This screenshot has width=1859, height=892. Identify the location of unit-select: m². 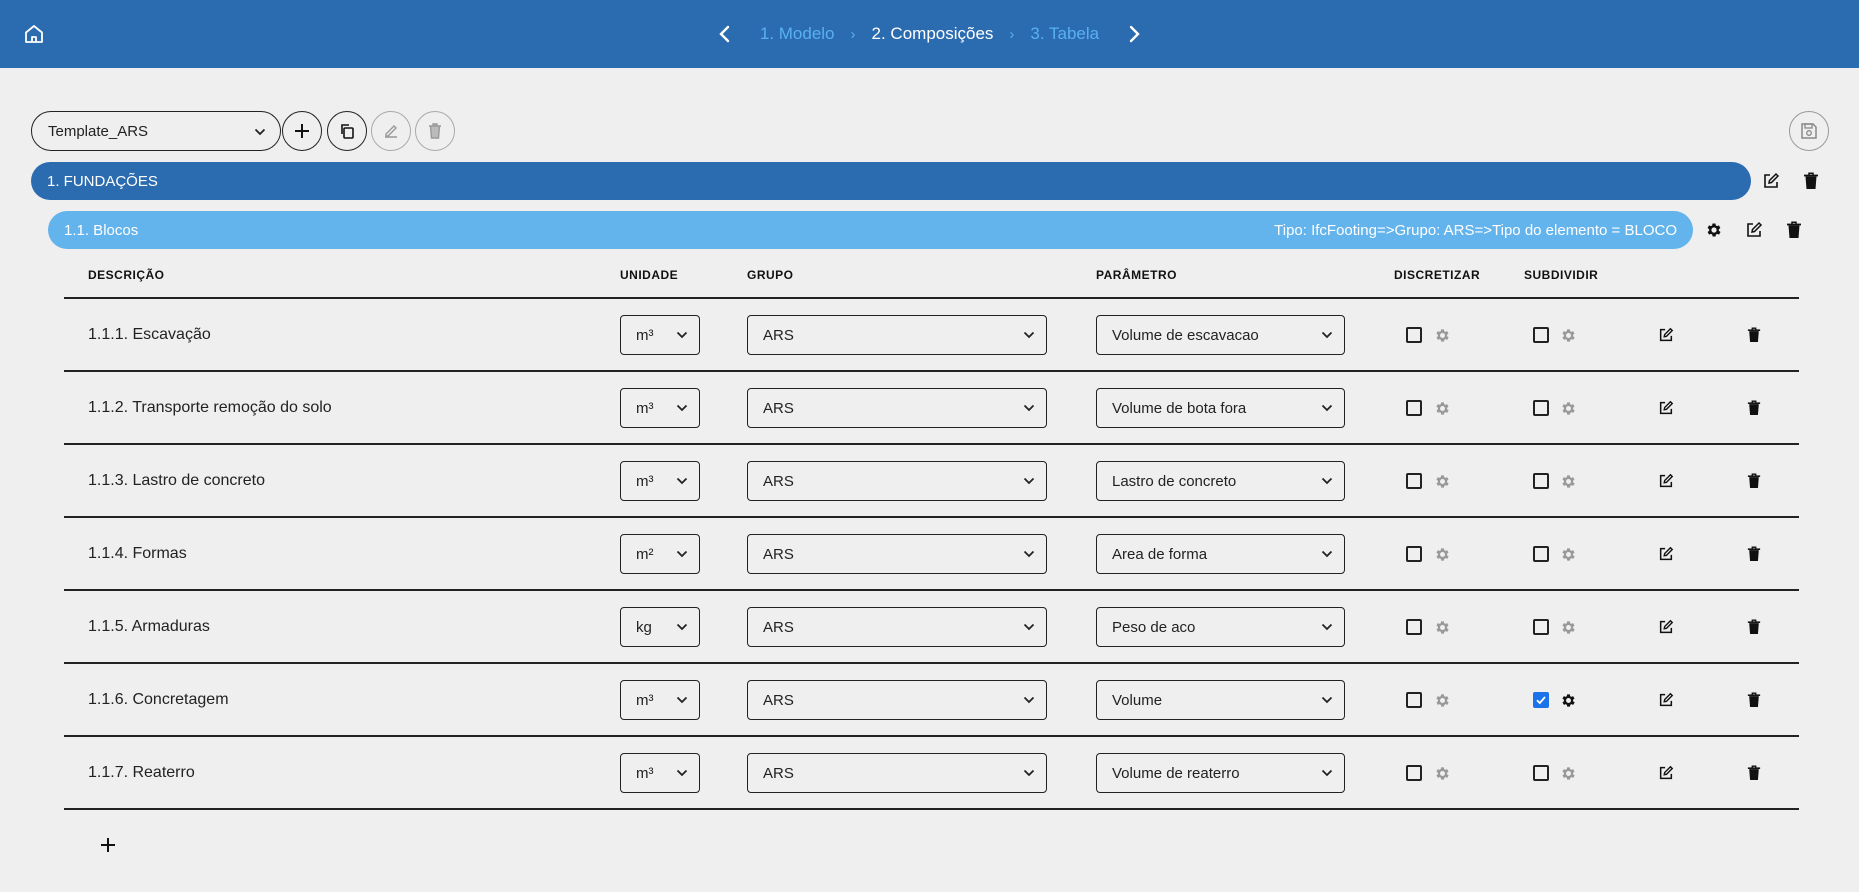
(660, 554).